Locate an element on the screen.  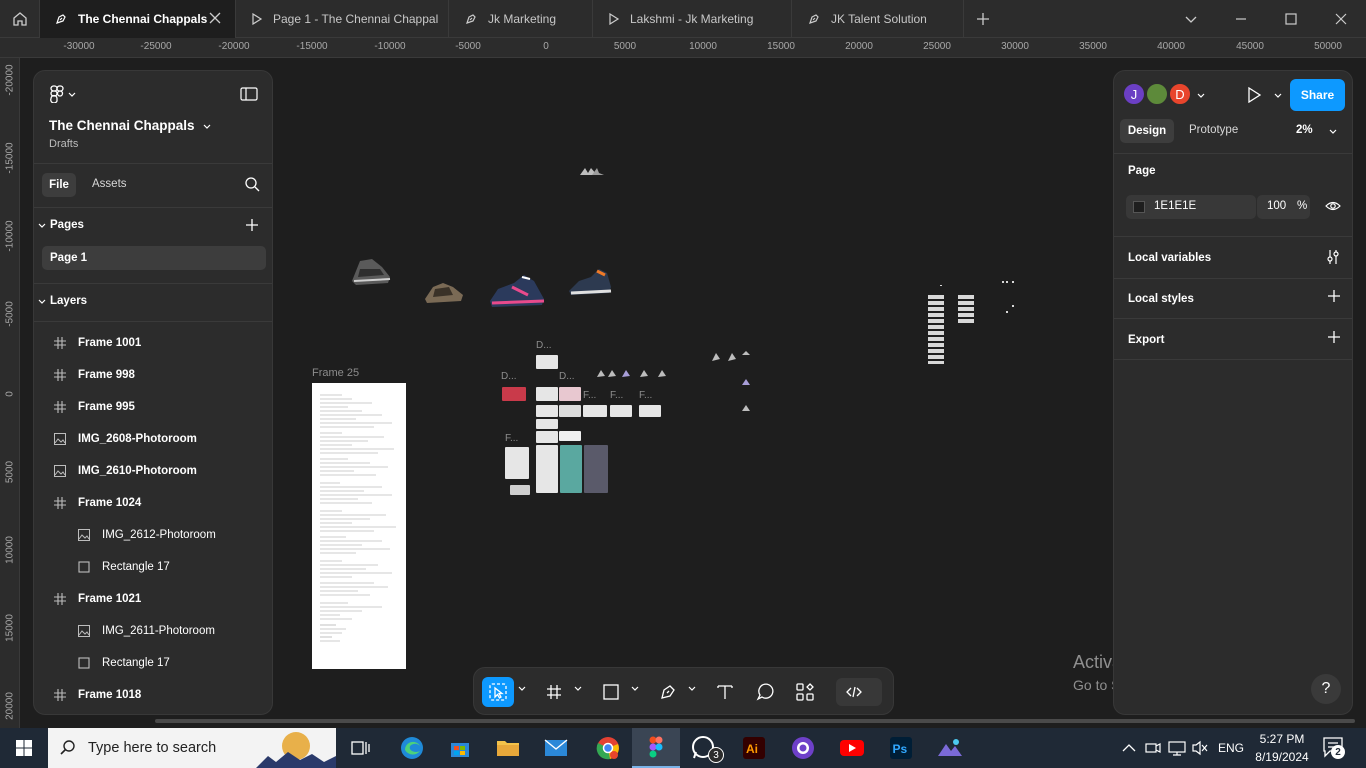
actions-tool-button is located at coordinates (805, 692).